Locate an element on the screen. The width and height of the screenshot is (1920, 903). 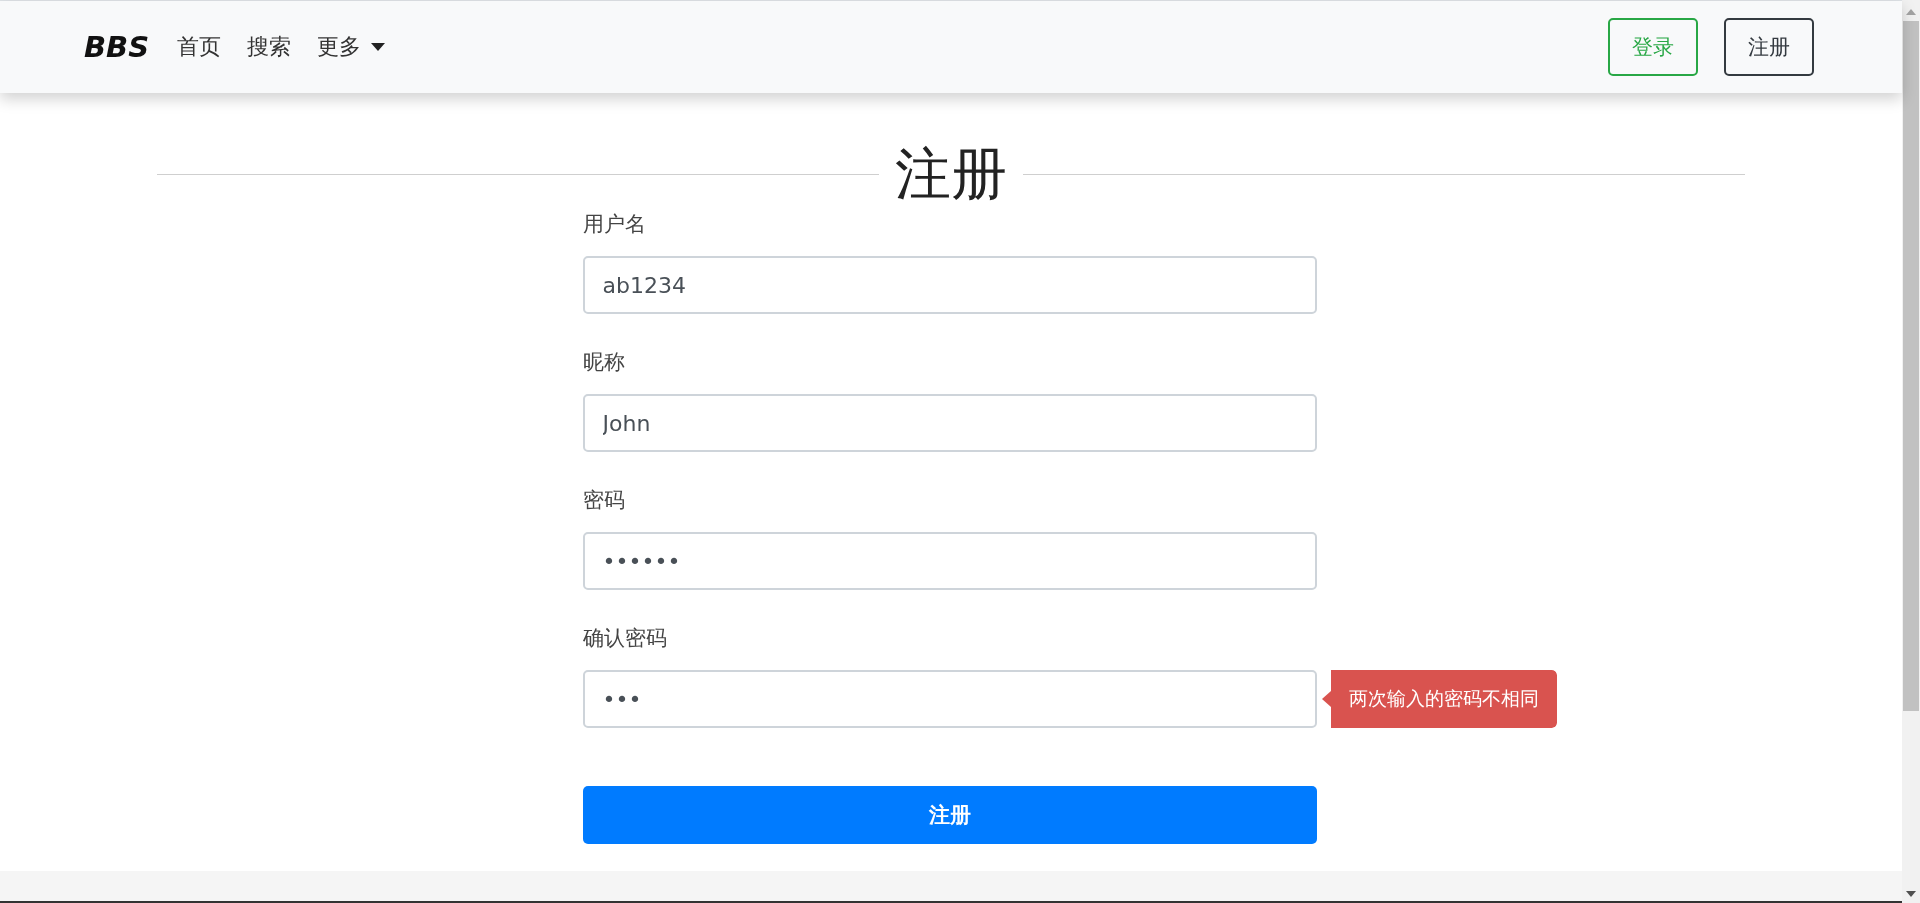
page-title: 注册 is located at coordinates (951, 174).